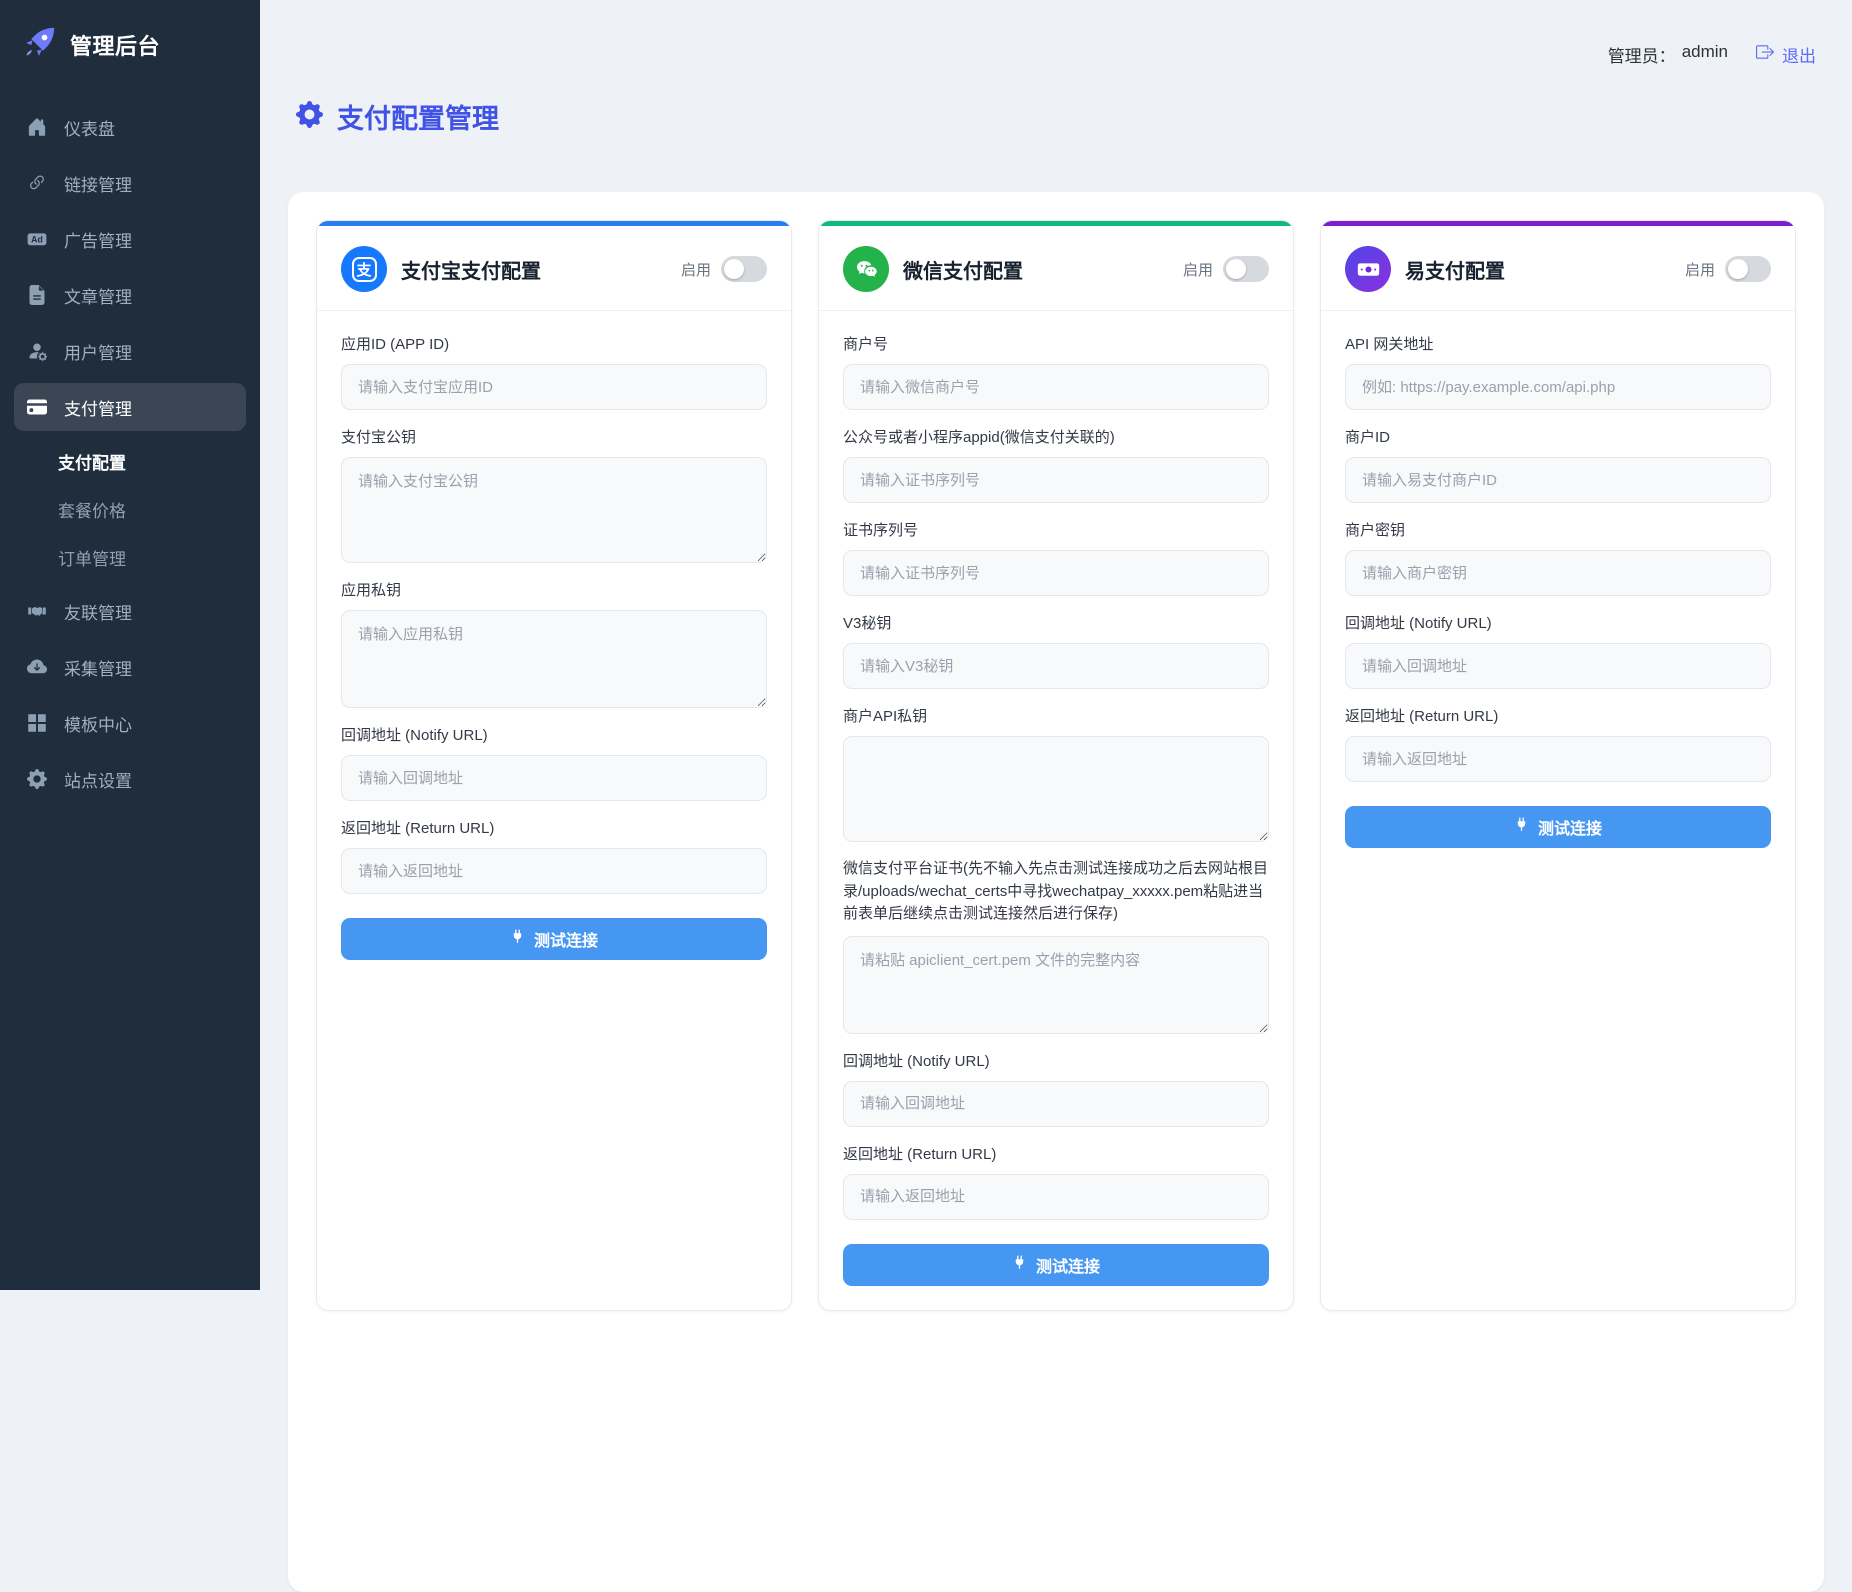  What do you see at coordinates (554, 778) in the screenshot?
I see `alipay-notify-url-input` at bounding box center [554, 778].